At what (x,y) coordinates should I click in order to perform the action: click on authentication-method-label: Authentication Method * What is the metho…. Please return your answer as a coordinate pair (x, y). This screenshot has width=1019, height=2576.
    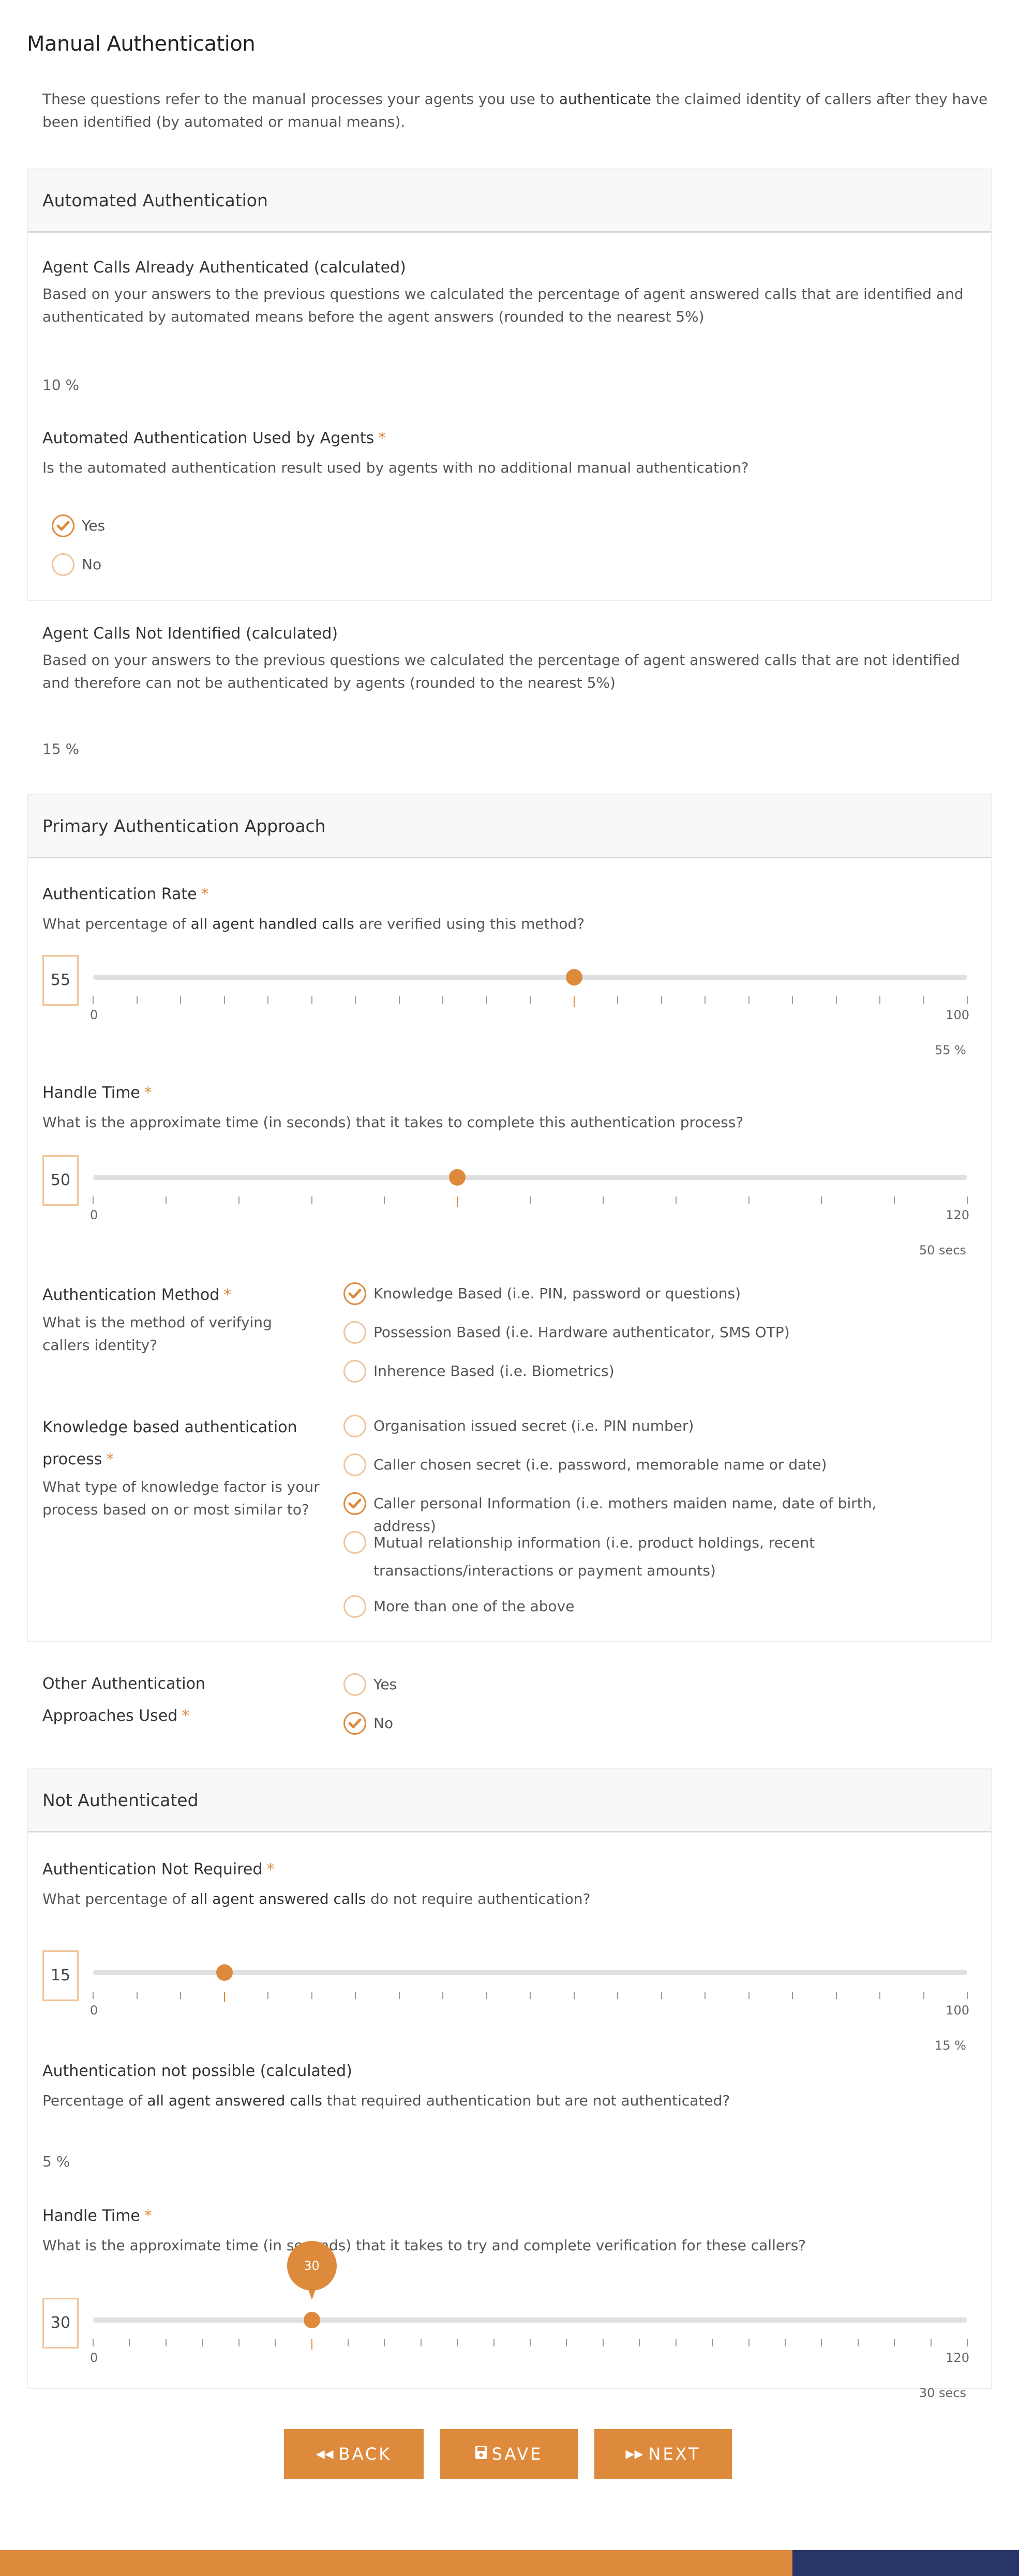
    Looking at the image, I should click on (182, 1318).